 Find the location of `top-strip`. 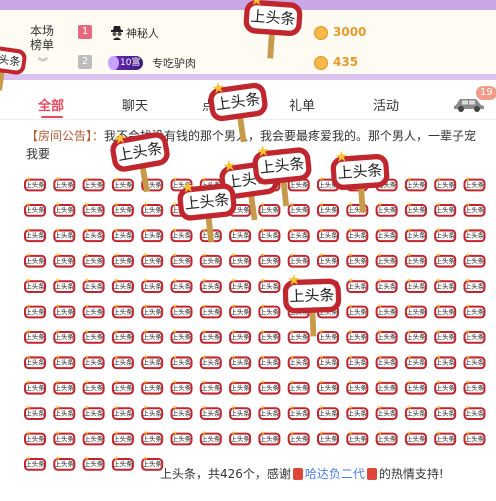

top-strip is located at coordinates (248, 5).